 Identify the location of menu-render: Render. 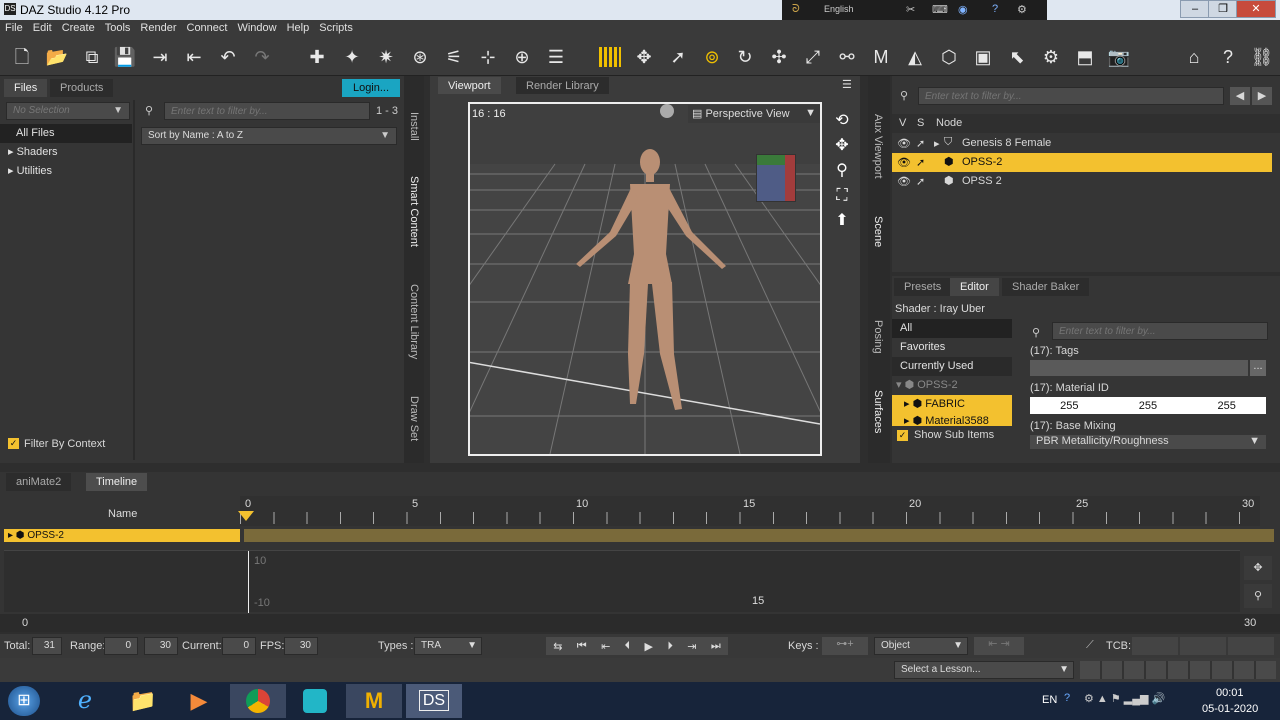
(158, 29).